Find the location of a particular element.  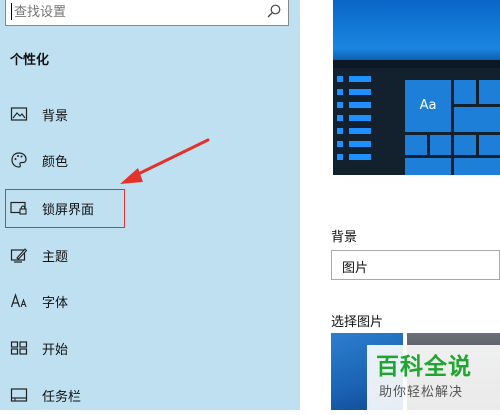

watermark-title: 百科全说 is located at coordinates (424, 367).